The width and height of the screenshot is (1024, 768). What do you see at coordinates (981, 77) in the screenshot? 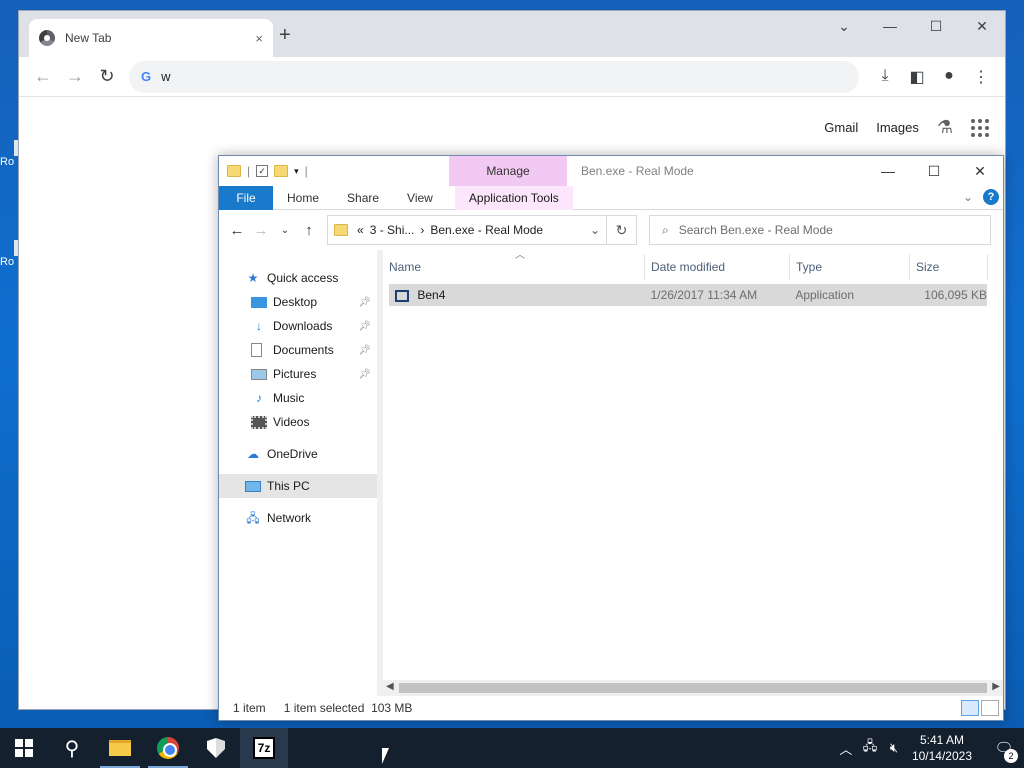
I see `menu-icon: ⋮` at bounding box center [981, 77].